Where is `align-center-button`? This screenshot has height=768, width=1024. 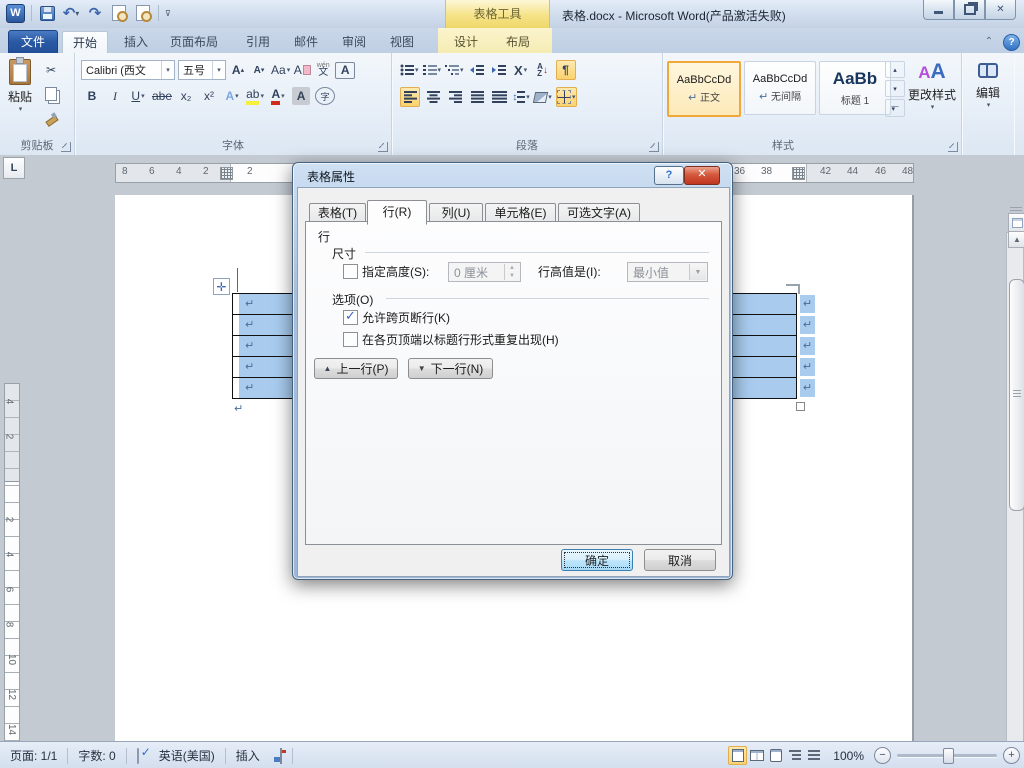
align-center-button is located at coordinates (433, 97).